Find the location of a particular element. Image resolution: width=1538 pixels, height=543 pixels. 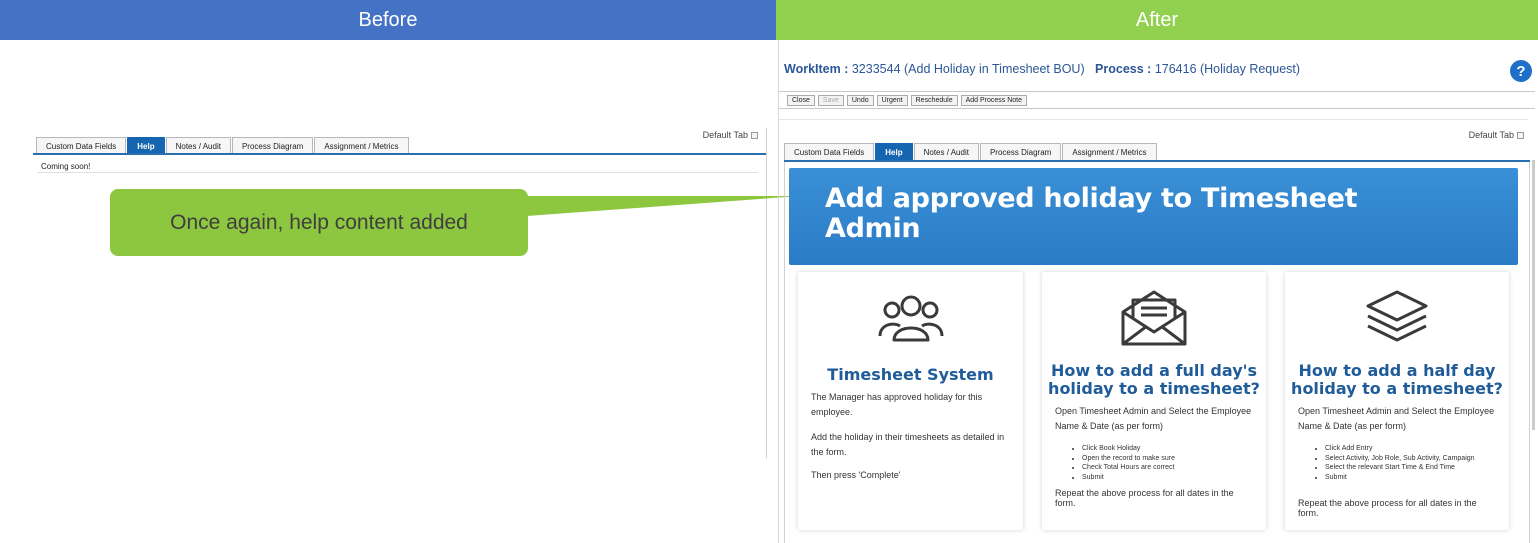

workitem-label: WorkItem : is located at coordinates (816, 69).